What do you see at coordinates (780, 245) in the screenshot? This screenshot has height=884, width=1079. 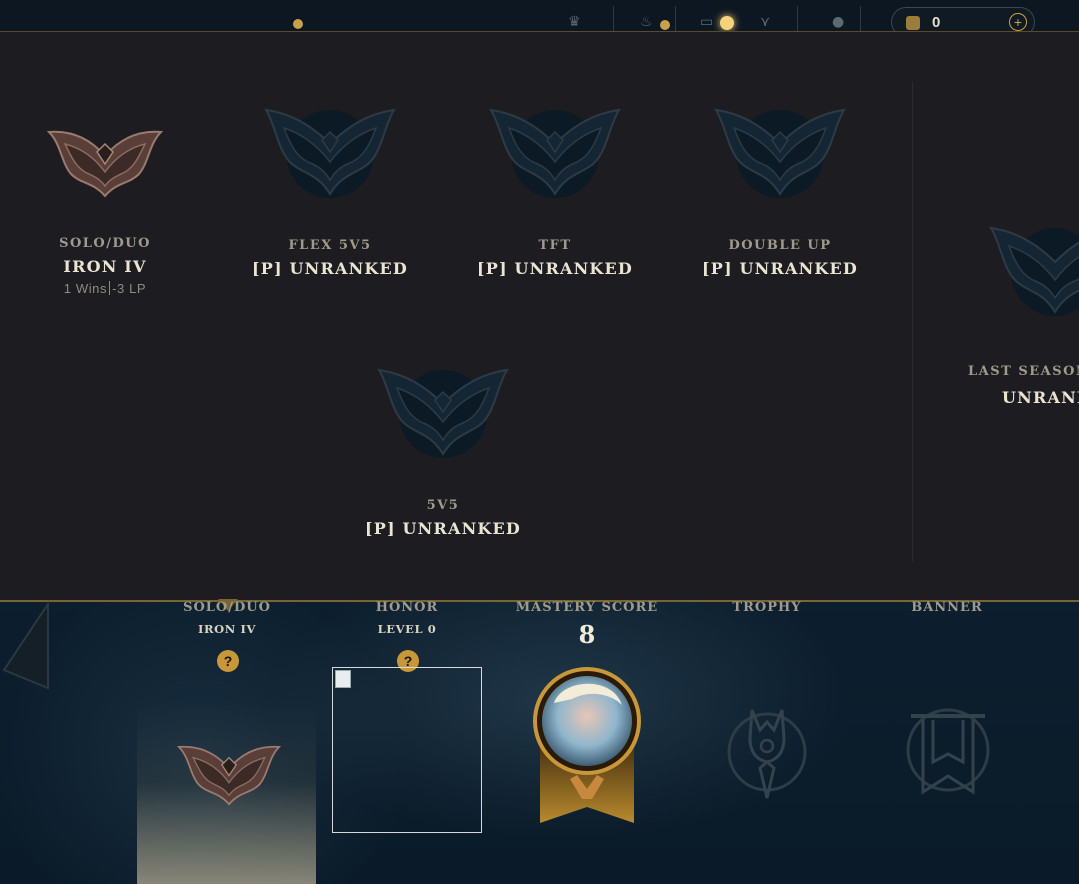 I see `queue-name: DOUBLE UP` at bounding box center [780, 245].